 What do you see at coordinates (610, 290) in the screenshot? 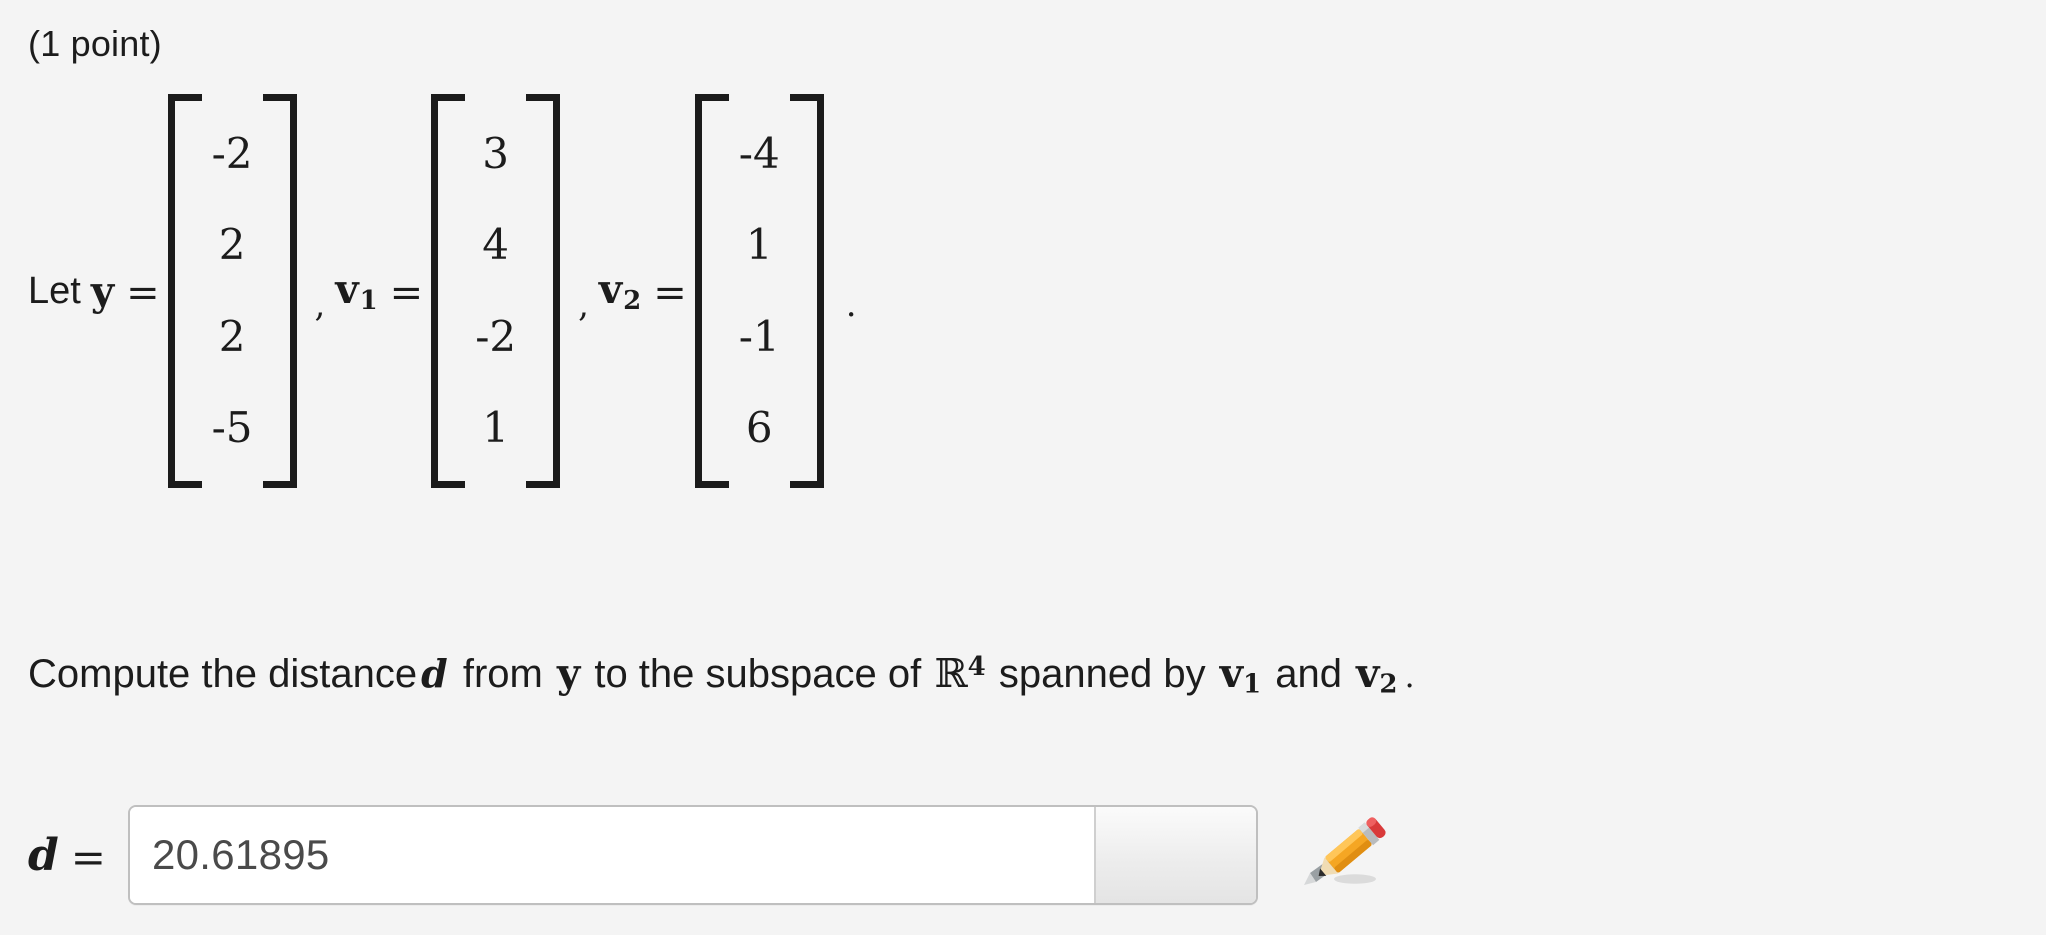
I see `vector-v2-letter: v` at bounding box center [610, 290].